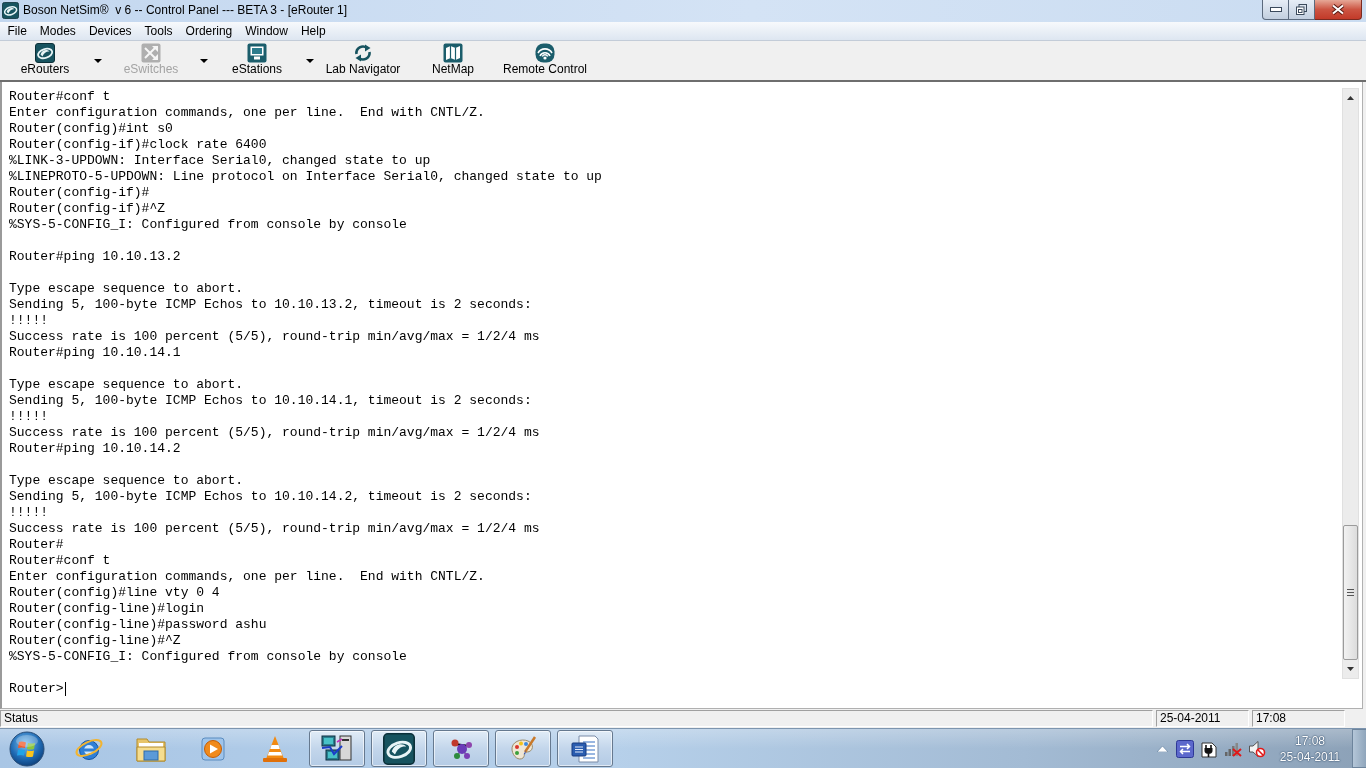  I want to click on terminal-line: Router(config)#int s0, so click(91, 129).